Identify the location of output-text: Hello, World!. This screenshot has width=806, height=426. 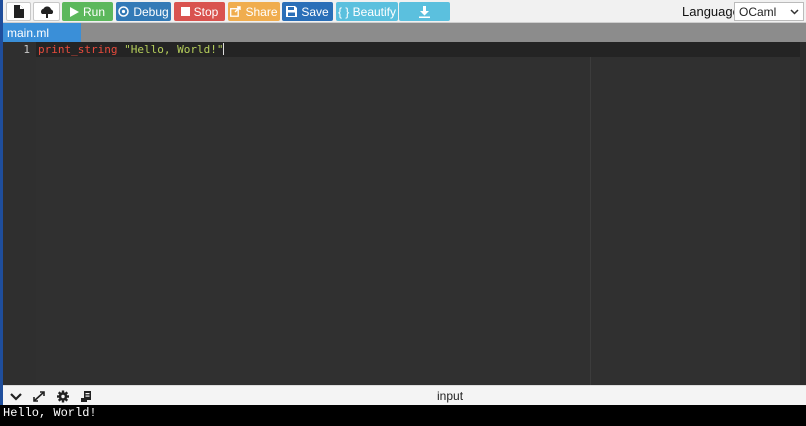
(50, 413).